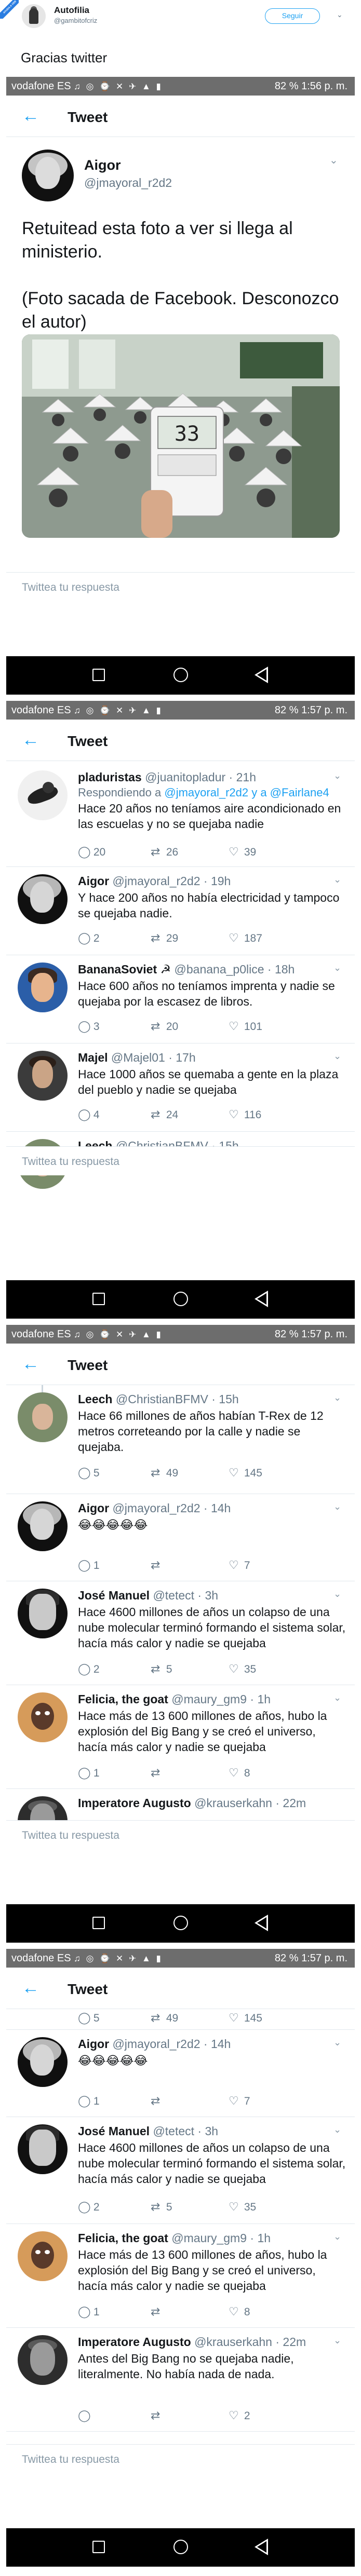  Describe the element at coordinates (246, 938) in the screenshot. I see `like-button: ♡ 187` at that location.